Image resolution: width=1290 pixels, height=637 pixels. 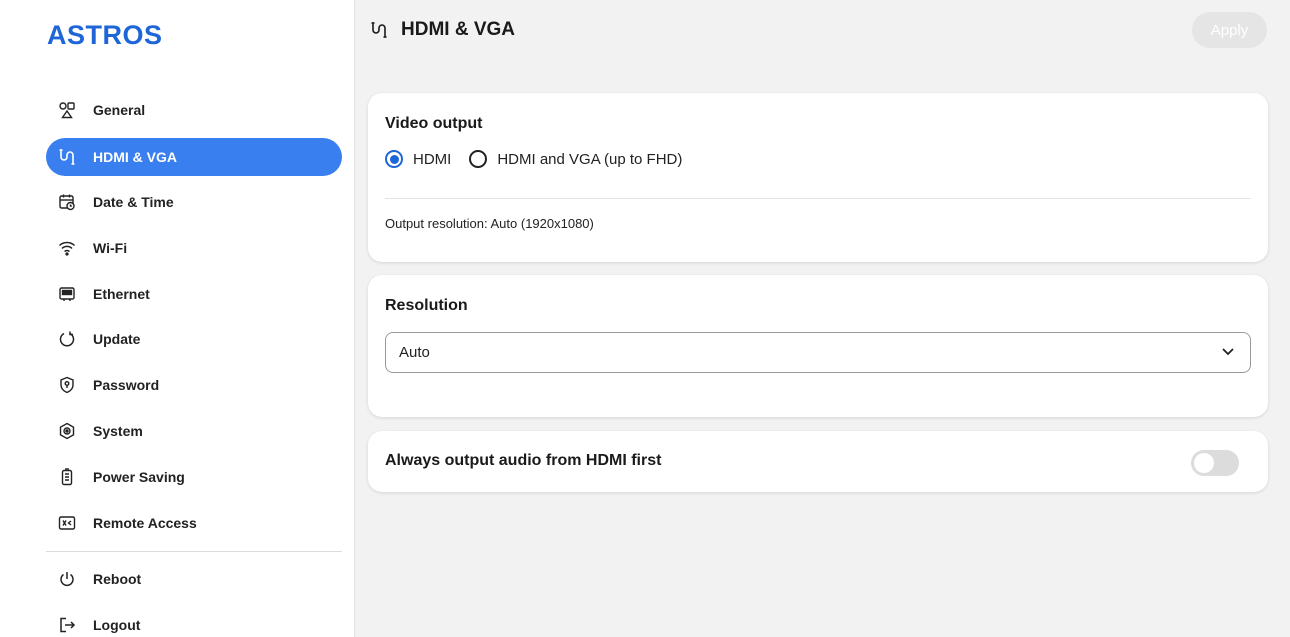 I want to click on sidebar-item-general: General, so click(x=194, y=110).